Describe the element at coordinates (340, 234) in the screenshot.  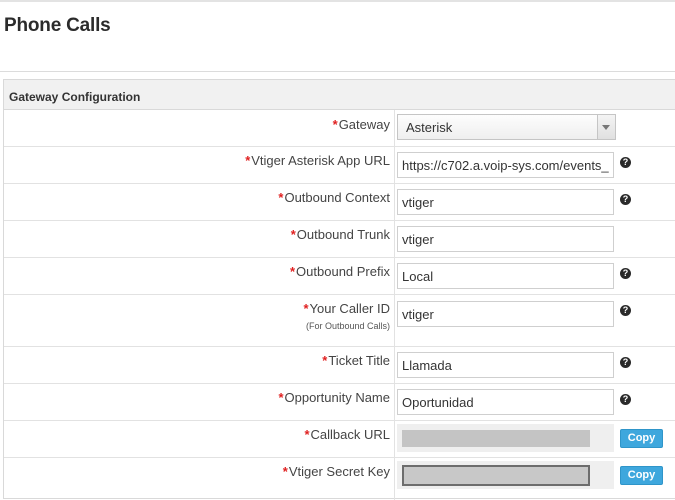
I see `outbound-trunk-label: *Outbound Trunk` at that location.